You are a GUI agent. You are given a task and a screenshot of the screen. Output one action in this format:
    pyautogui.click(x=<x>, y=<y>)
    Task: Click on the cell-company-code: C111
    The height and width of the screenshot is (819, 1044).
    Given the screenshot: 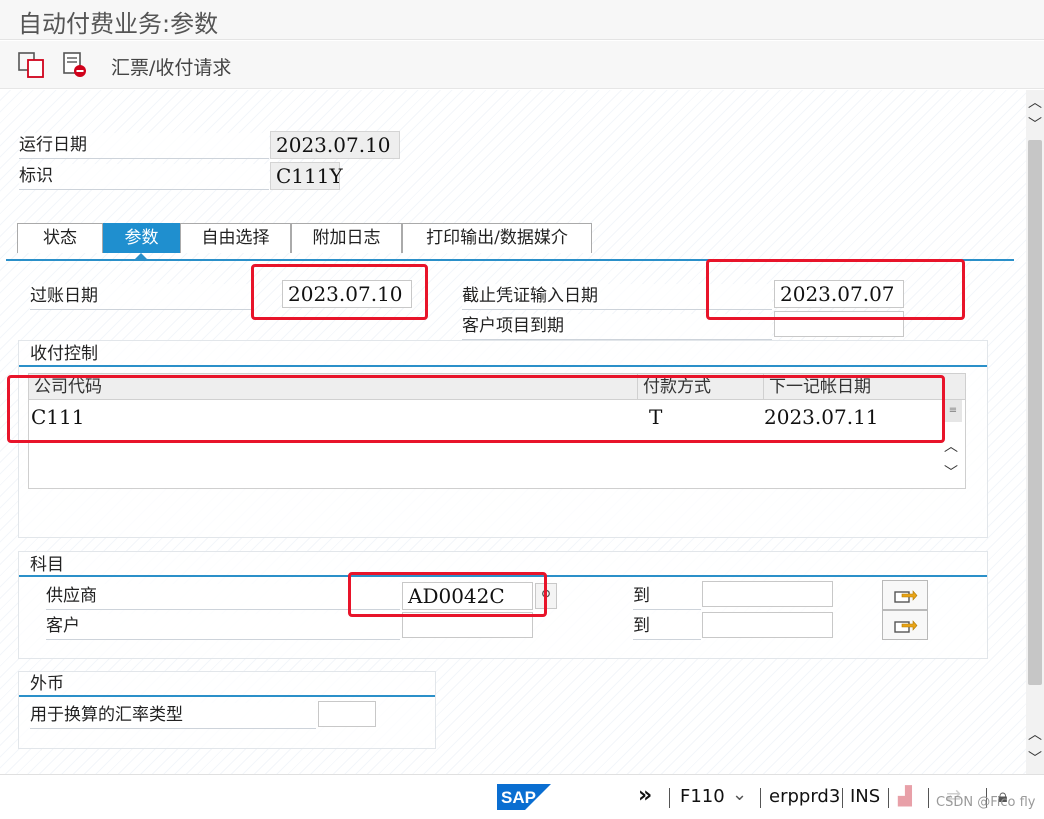 What is the action you would take?
    pyautogui.click(x=57, y=417)
    